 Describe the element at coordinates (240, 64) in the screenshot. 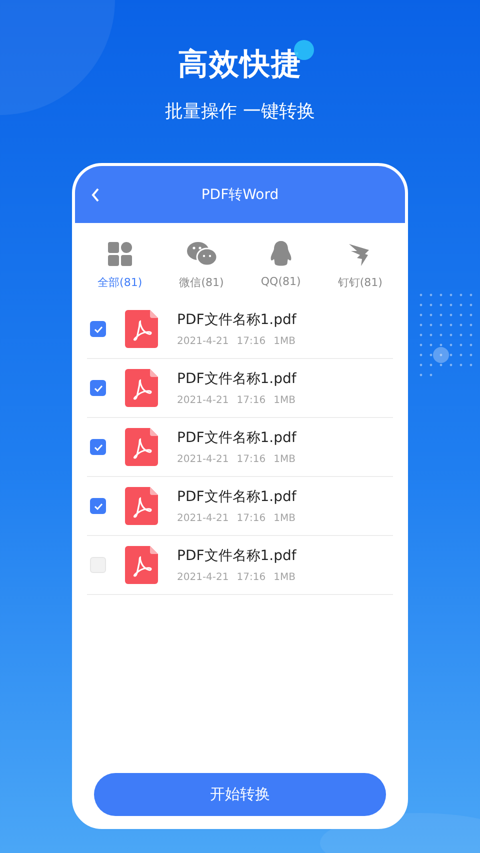

I see `headline: 高效快捷` at that location.